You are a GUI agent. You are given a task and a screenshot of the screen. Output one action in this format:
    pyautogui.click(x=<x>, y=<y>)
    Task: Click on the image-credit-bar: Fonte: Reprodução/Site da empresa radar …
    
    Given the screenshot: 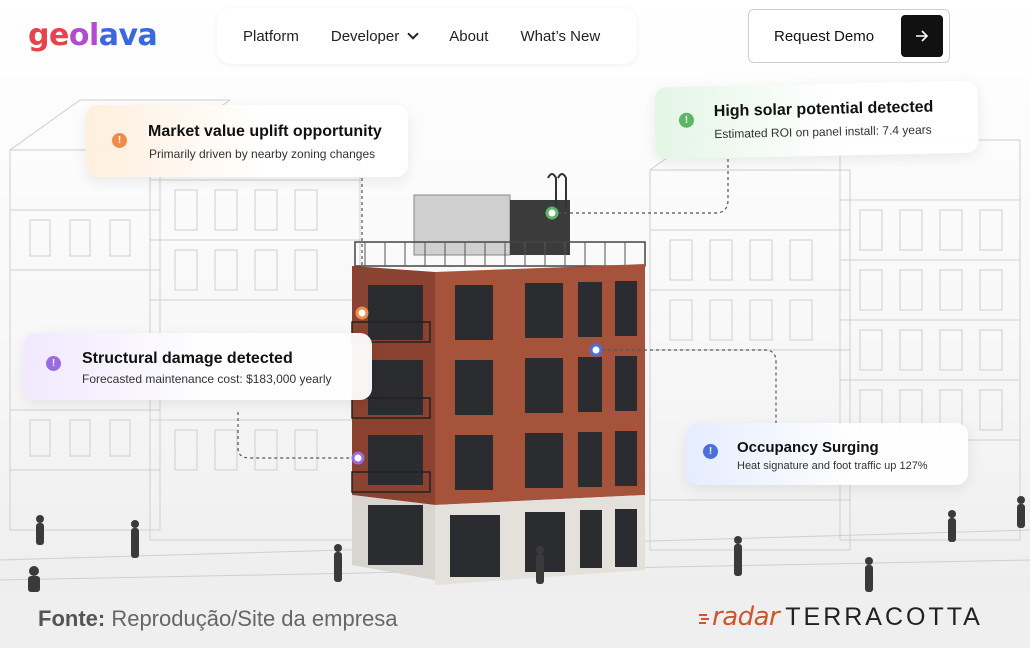 What is the action you would take?
    pyautogui.click(x=515, y=620)
    